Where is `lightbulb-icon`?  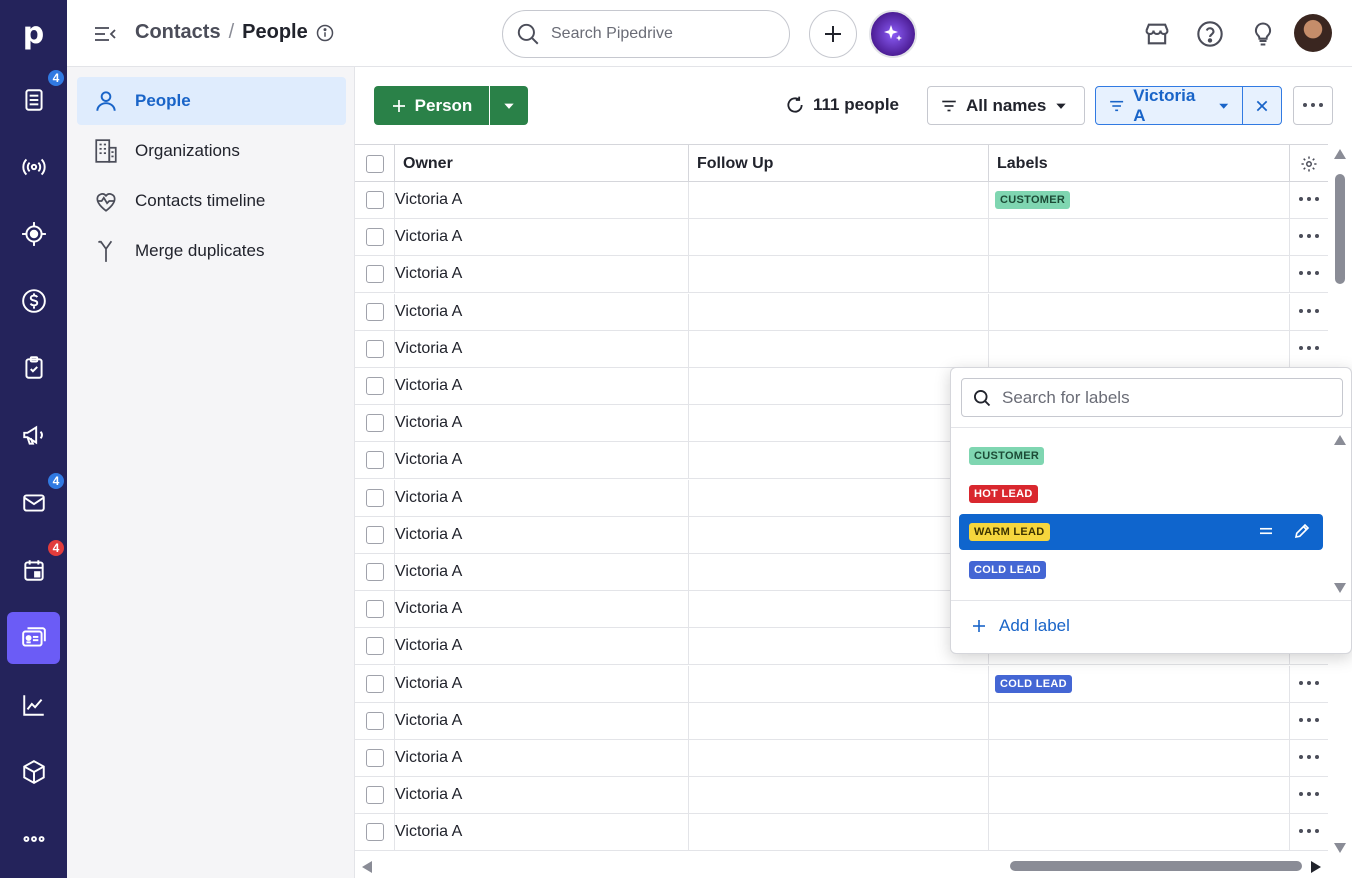 lightbulb-icon is located at coordinates (1263, 34).